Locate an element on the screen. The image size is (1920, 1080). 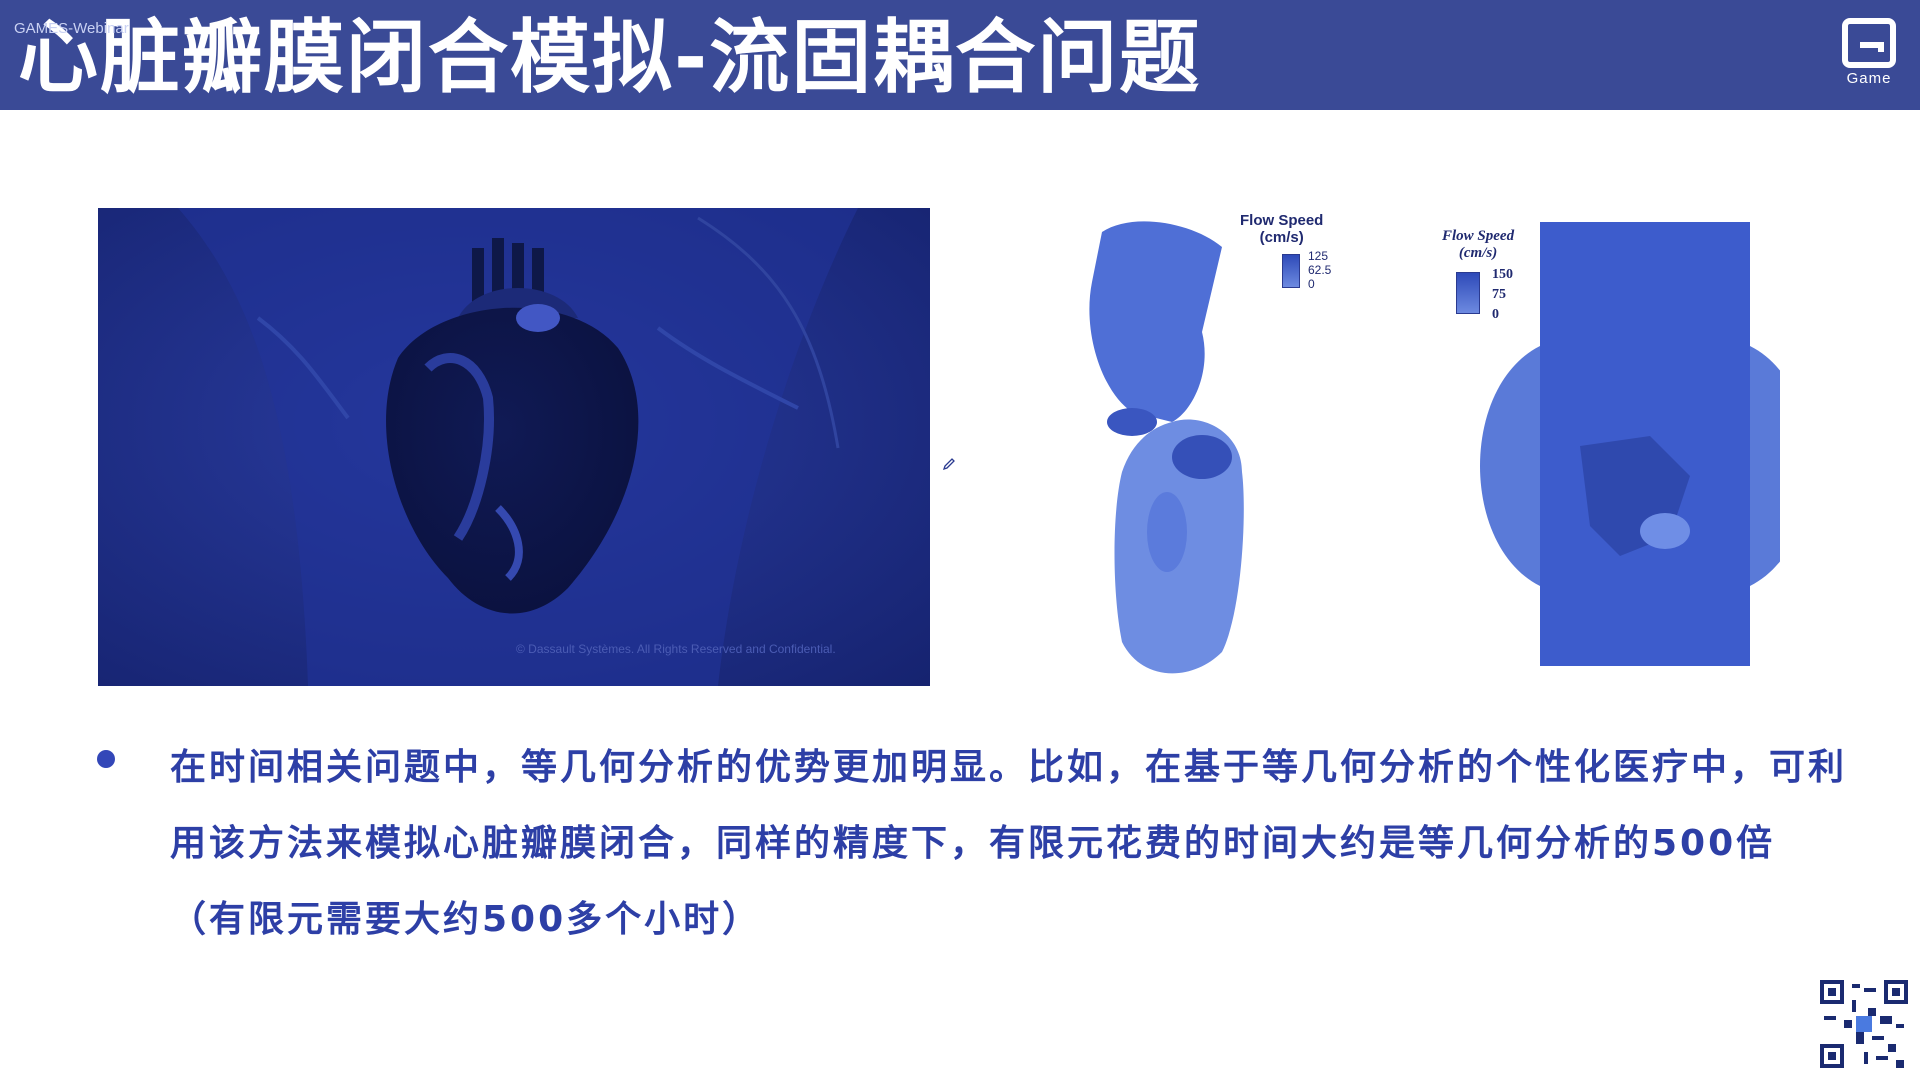
valve-flow-simulation-right is located at coordinates (1645, 444).